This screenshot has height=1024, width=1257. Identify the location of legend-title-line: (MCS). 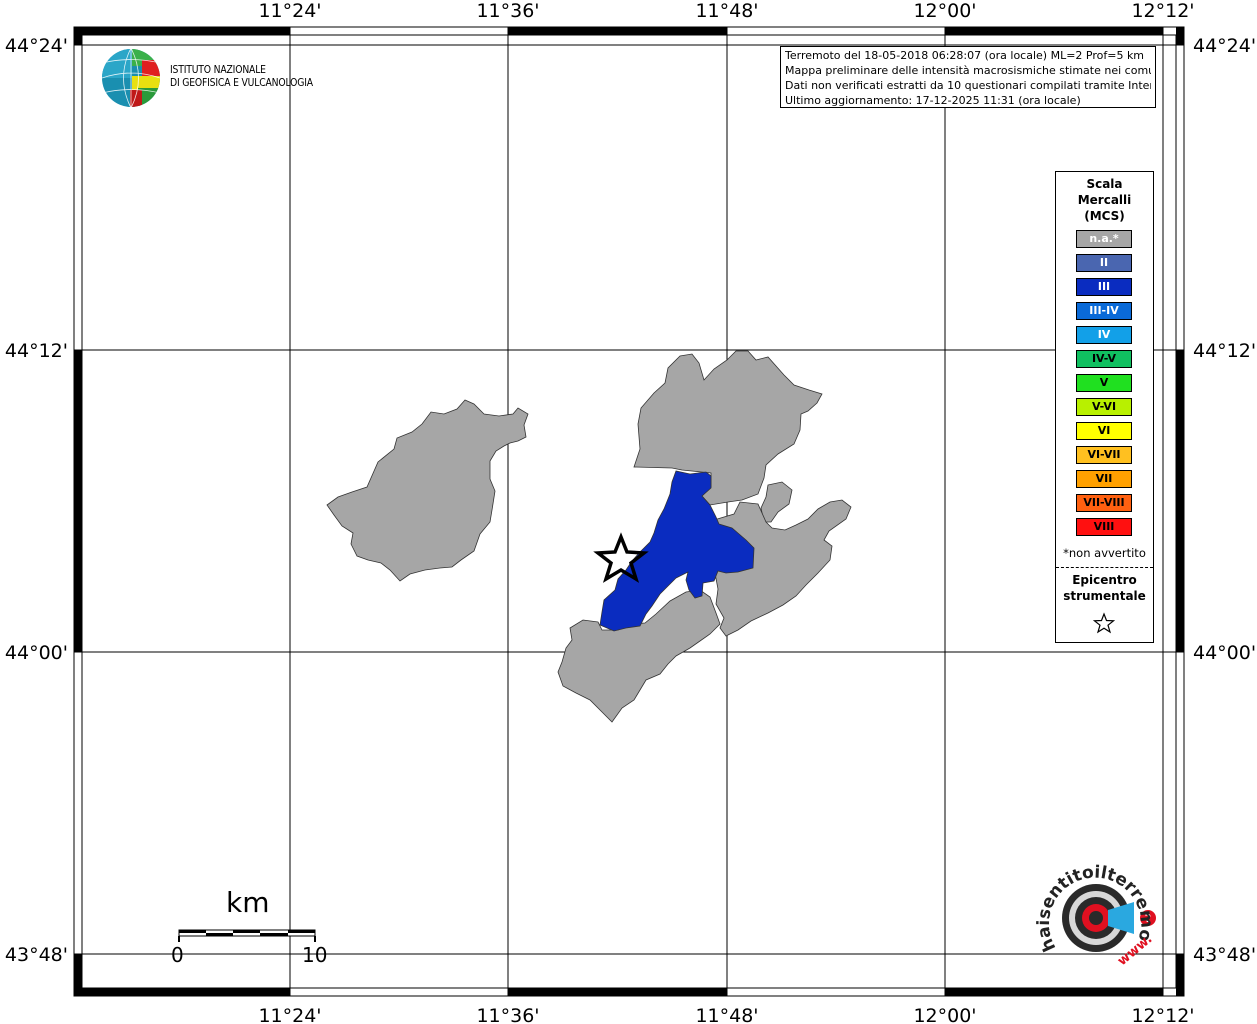
(1104, 216).